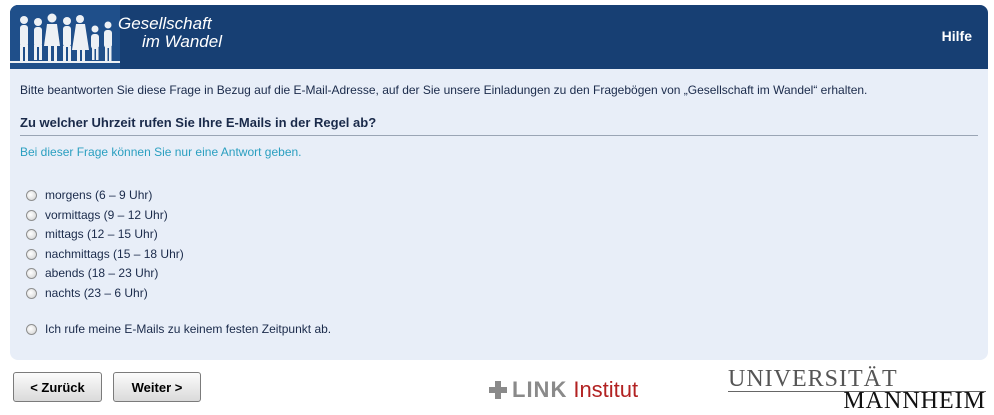 Image resolution: width=994 pixels, height=415 pixels. I want to click on question-divider, so click(499, 135).